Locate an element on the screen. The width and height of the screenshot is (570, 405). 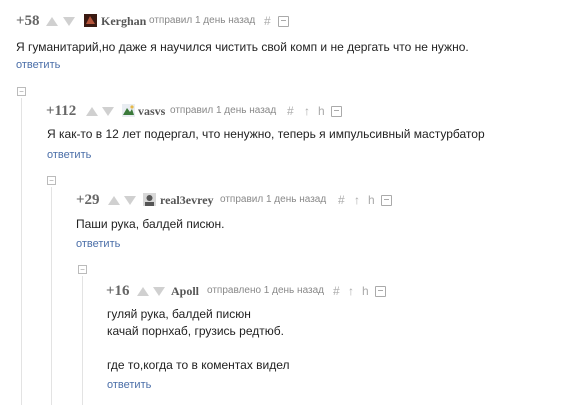
comment-rating: +29 is located at coordinates (88, 200).